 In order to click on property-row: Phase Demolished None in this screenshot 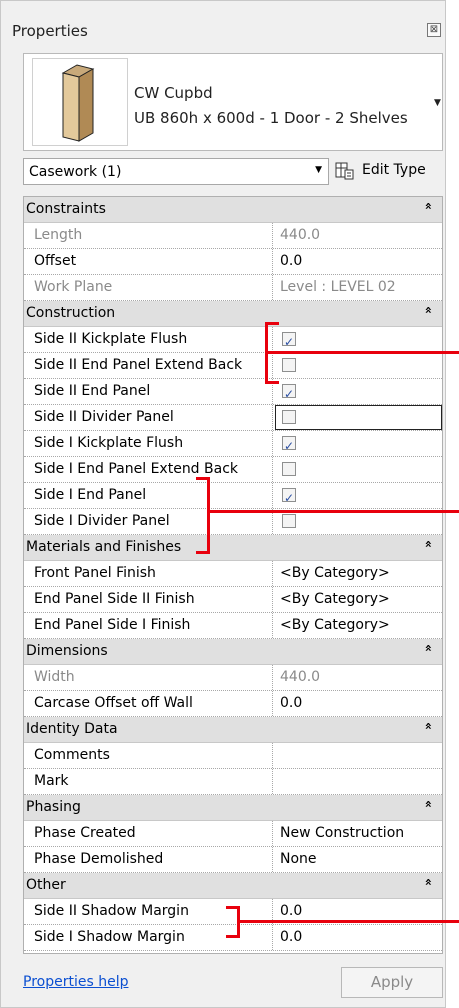, I will do `click(233, 860)`.